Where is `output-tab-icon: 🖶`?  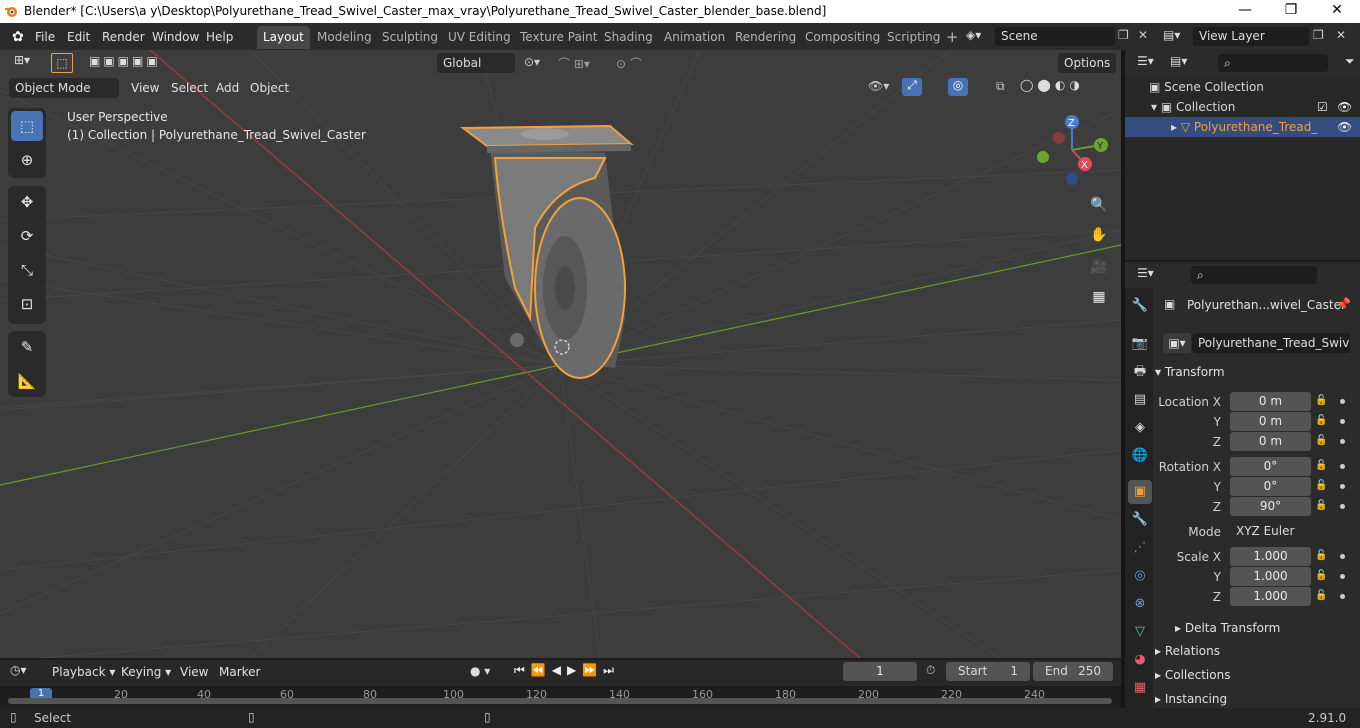
output-tab-icon: 🖶 is located at coordinates (1140, 372).